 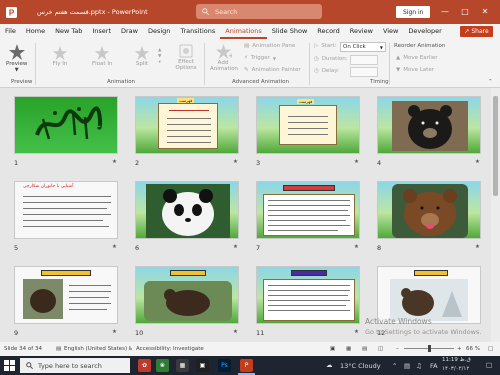 I want to click on widgets-icon: ❀, so click(x=162, y=365).